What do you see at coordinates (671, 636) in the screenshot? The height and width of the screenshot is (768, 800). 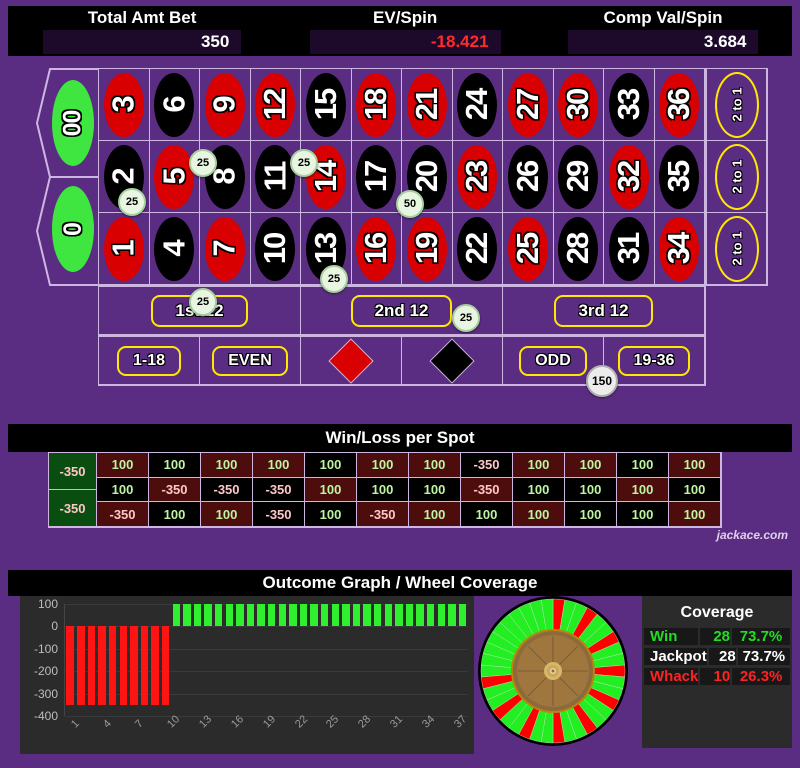 I see `coverage-label: Win` at bounding box center [671, 636].